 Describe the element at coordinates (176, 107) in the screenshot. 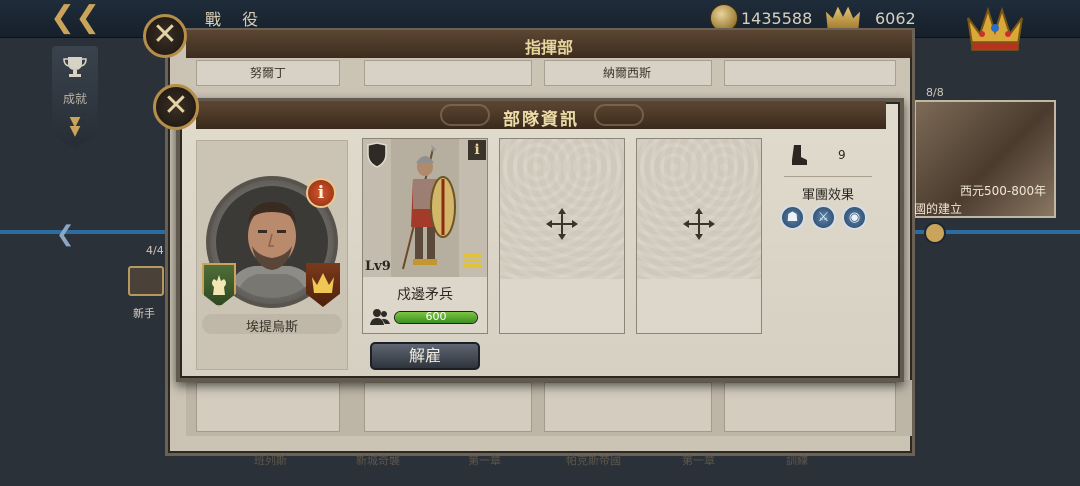

I see `unit-info-close-button: ✕` at that location.